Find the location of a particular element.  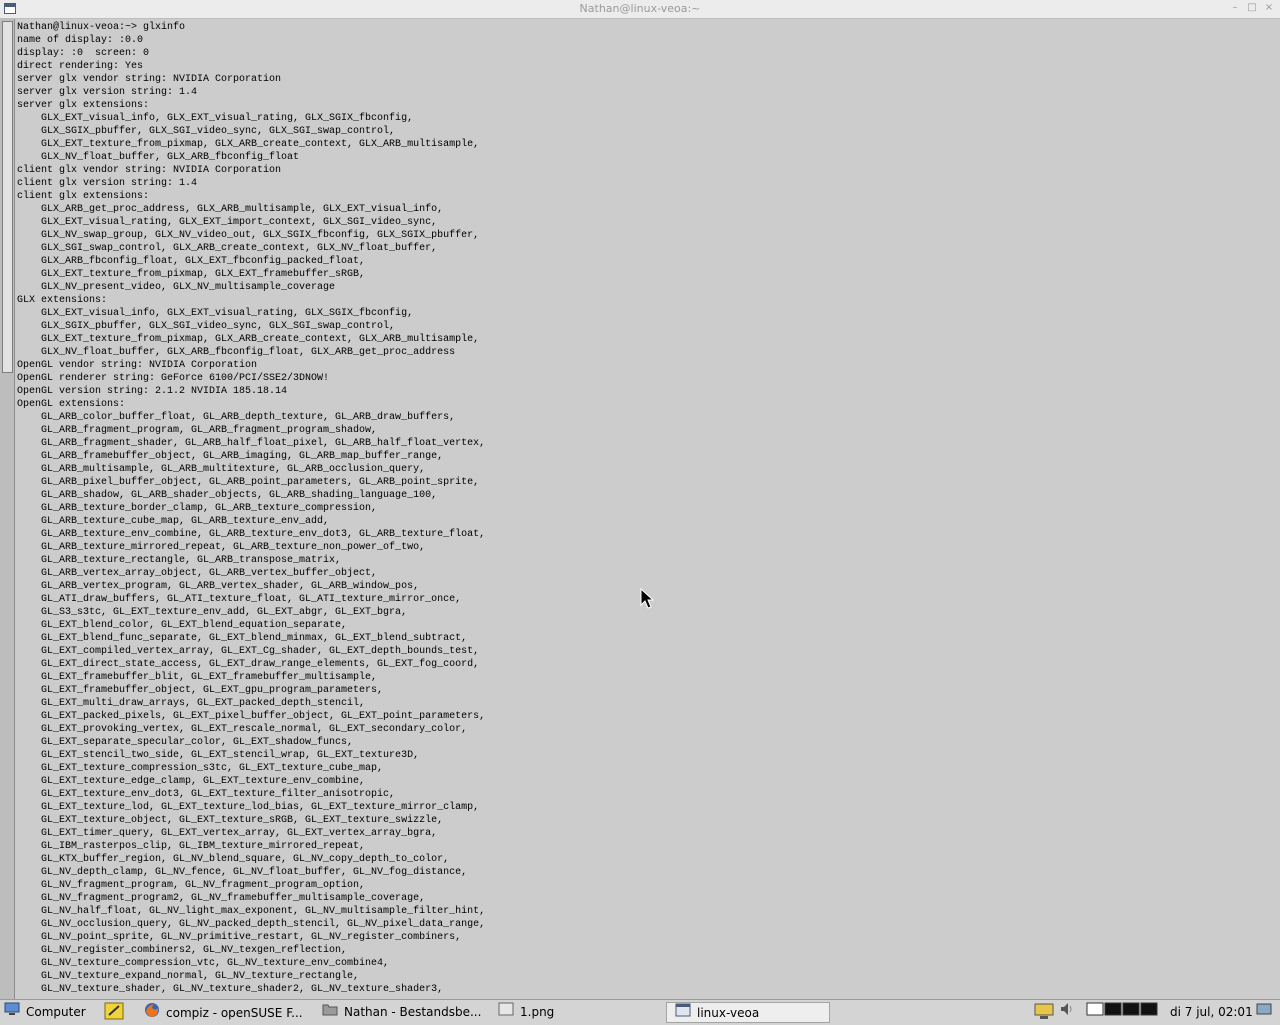

task-image: 1.png is located at coordinates (578, 1012).